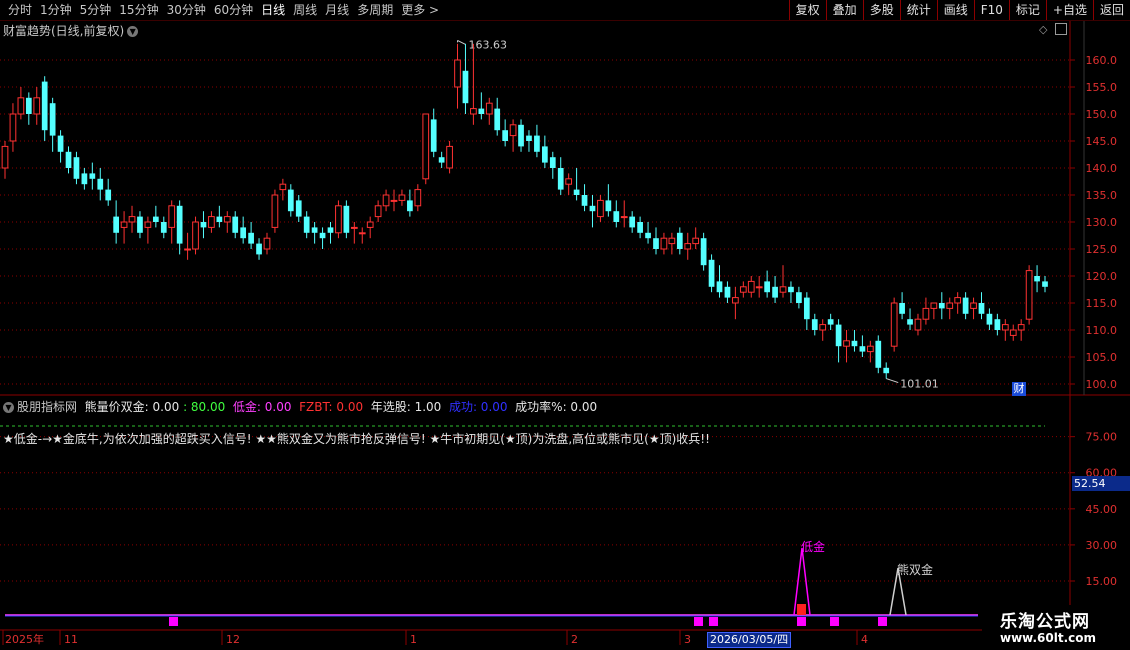 This screenshot has width=1130, height=650. What do you see at coordinates (1102, 384) in the screenshot?
I see `price-tick-label: 100.0` at bounding box center [1102, 384].